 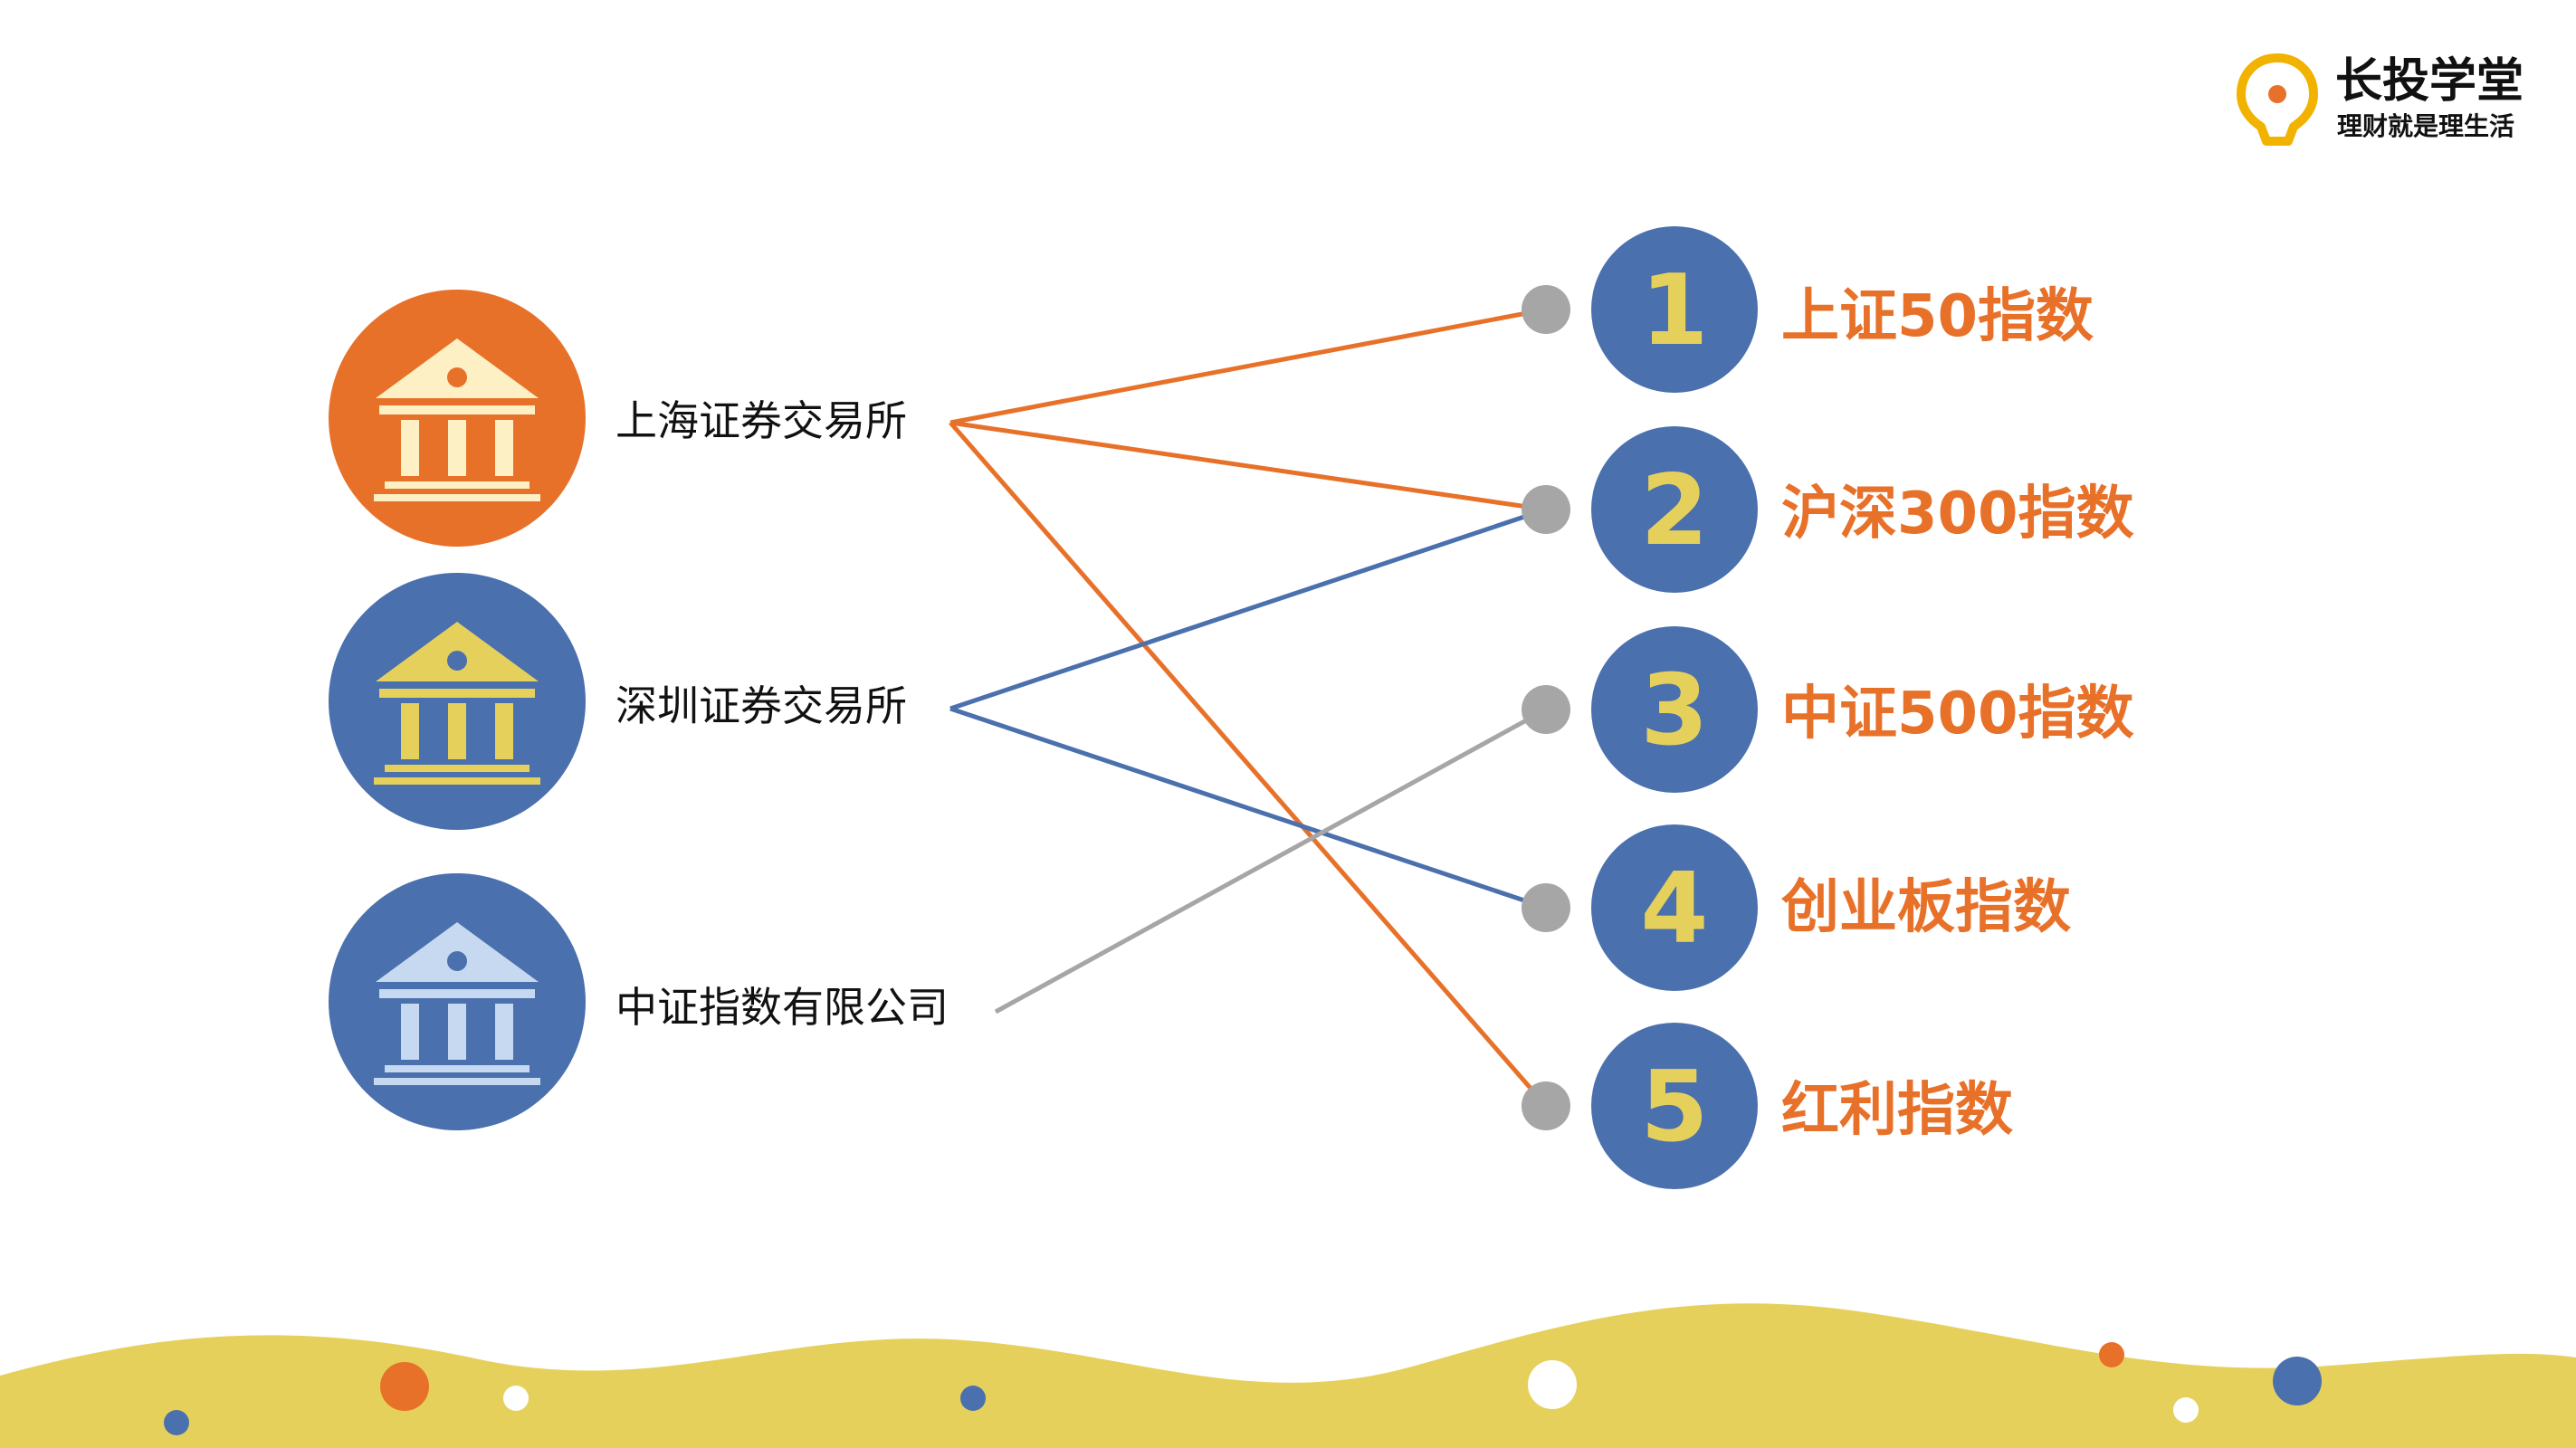 I want to click on index-label-5: 红利指数, so click(x=1897, y=1111).